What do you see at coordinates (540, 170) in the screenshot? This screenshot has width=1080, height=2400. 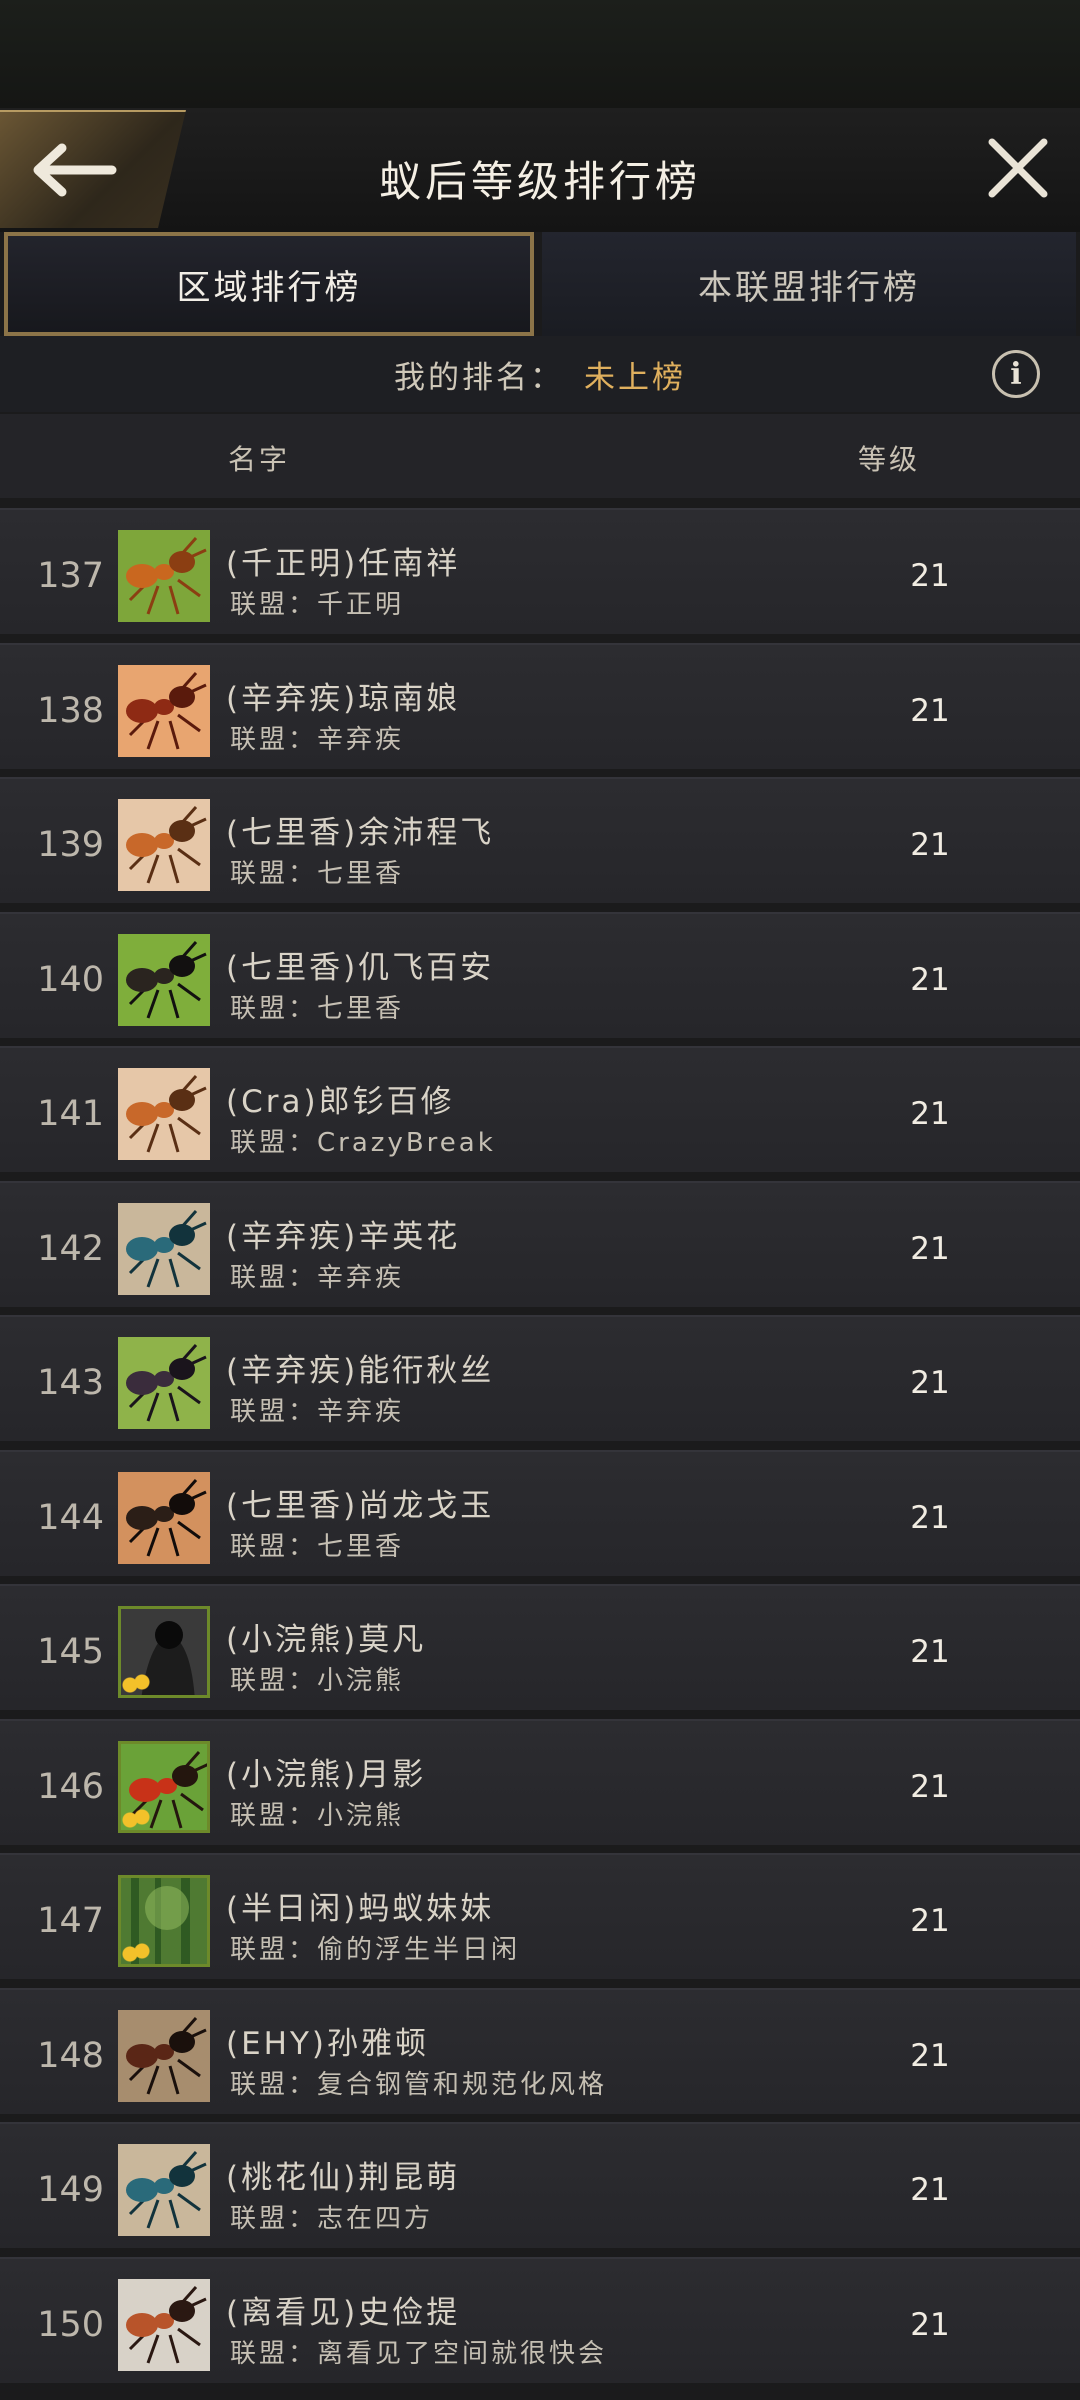 I see `header: 蚁后等级排行榜` at bounding box center [540, 170].